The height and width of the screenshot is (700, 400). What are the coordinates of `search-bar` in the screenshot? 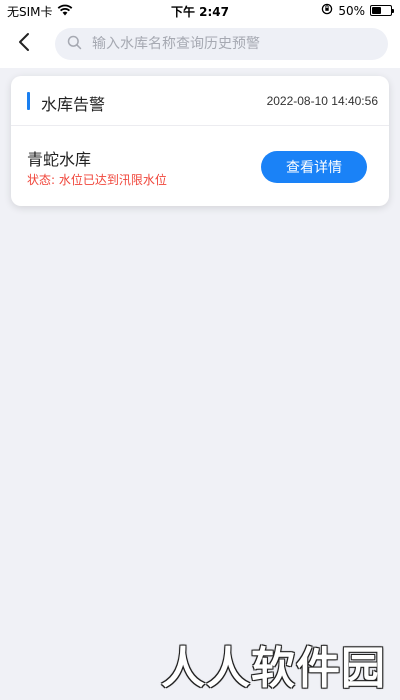 It's located at (221, 44).